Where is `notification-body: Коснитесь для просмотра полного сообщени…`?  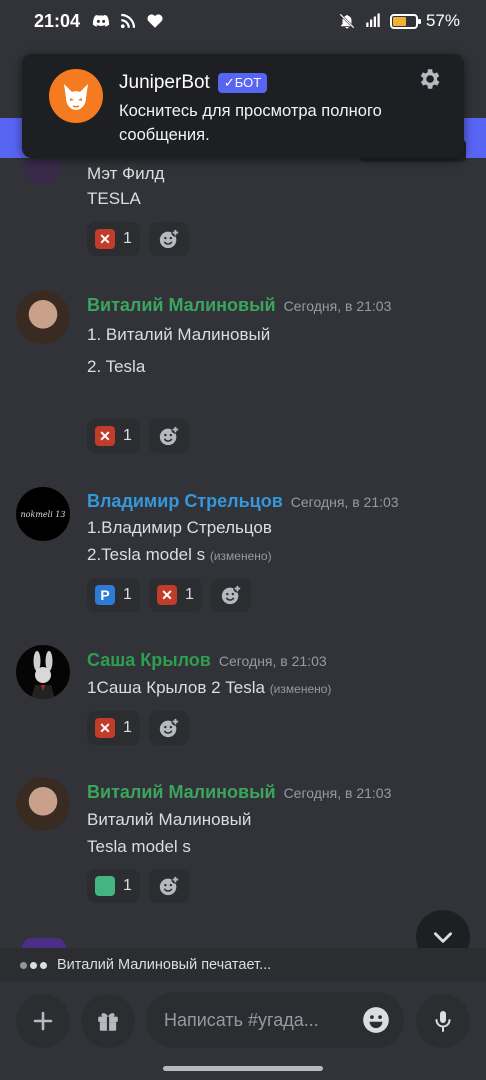
notification-body: Коснитесь для просмотра полного сообщени… is located at coordinates (250, 123).